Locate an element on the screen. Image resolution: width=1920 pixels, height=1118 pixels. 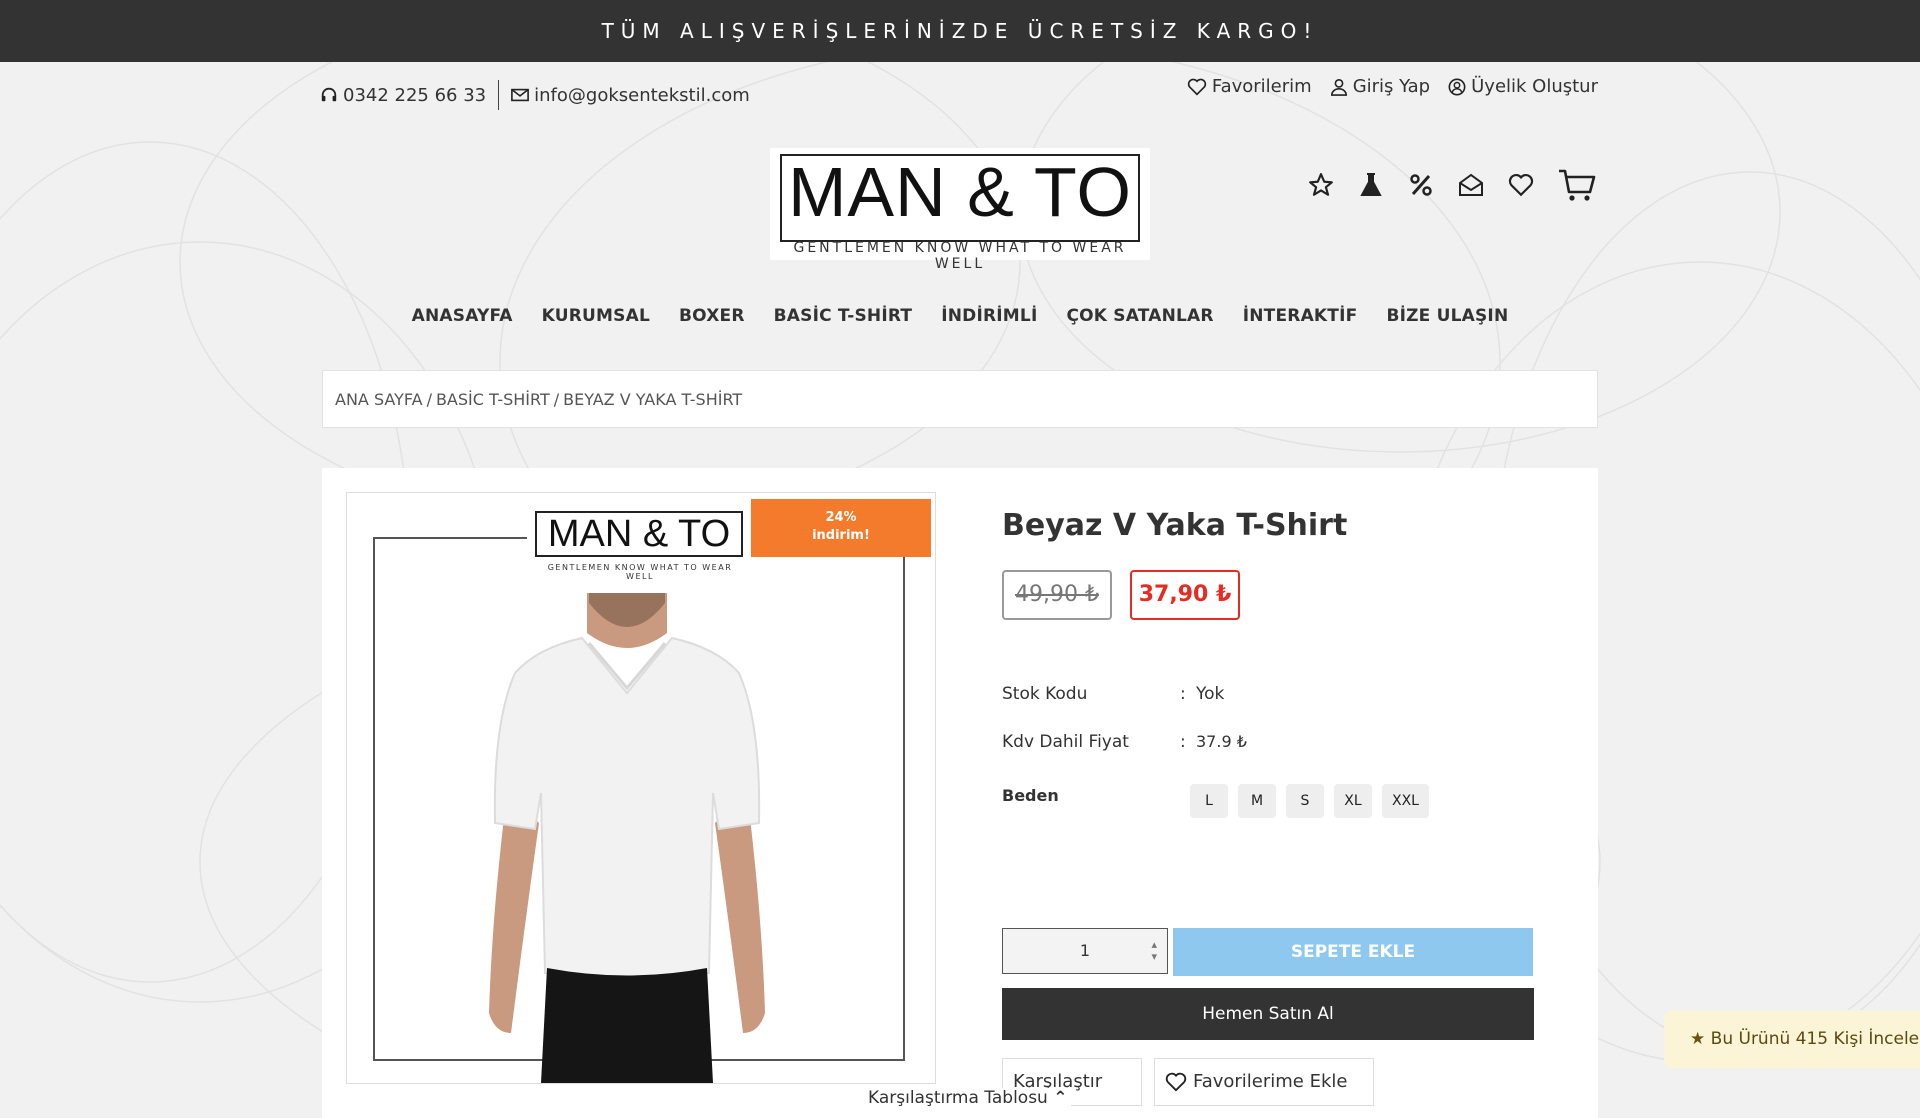
envelope-icon is located at coordinates (520, 95).